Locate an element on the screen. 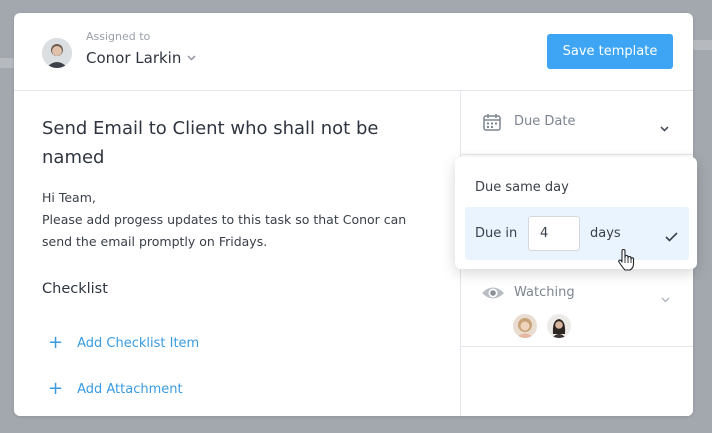  hand-cursor-icon is located at coordinates (626, 262).